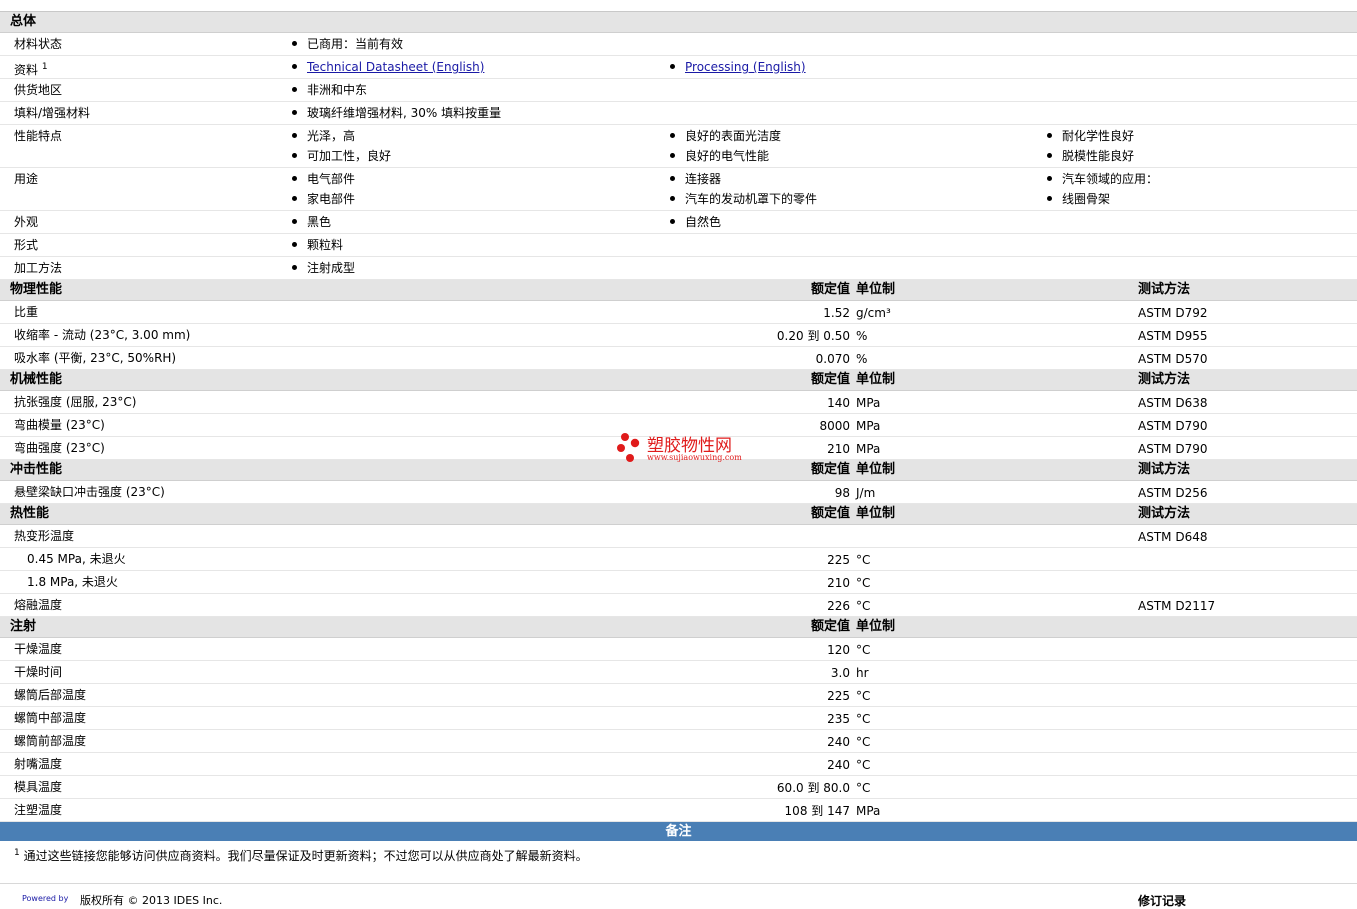 The height and width of the screenshot is (909, 1357). I want to click on nominal-value: 3.0, so click(840, 673).